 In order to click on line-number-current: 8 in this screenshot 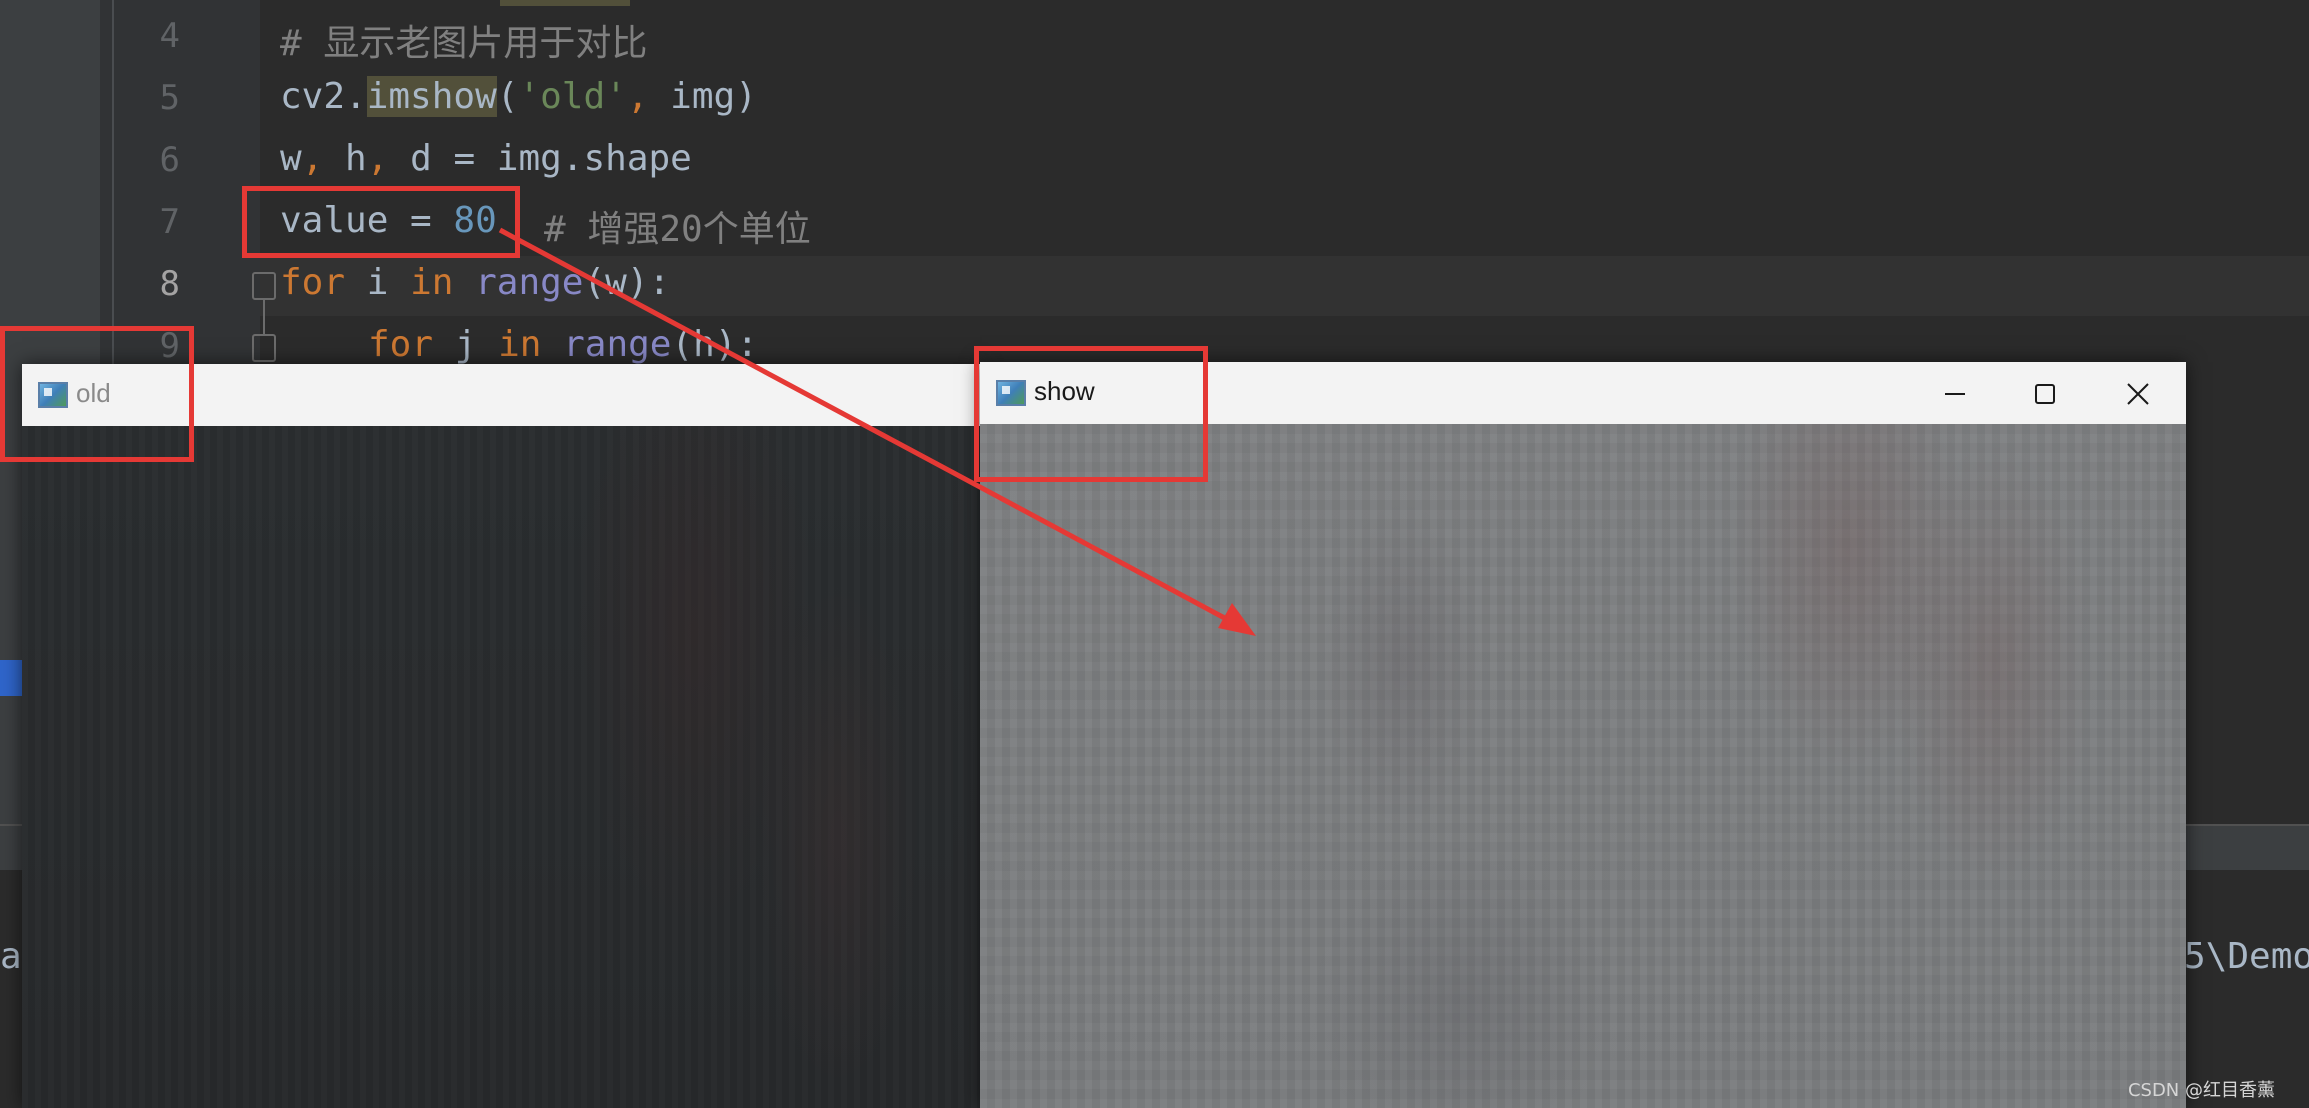, I will do `click(169, 284)`.